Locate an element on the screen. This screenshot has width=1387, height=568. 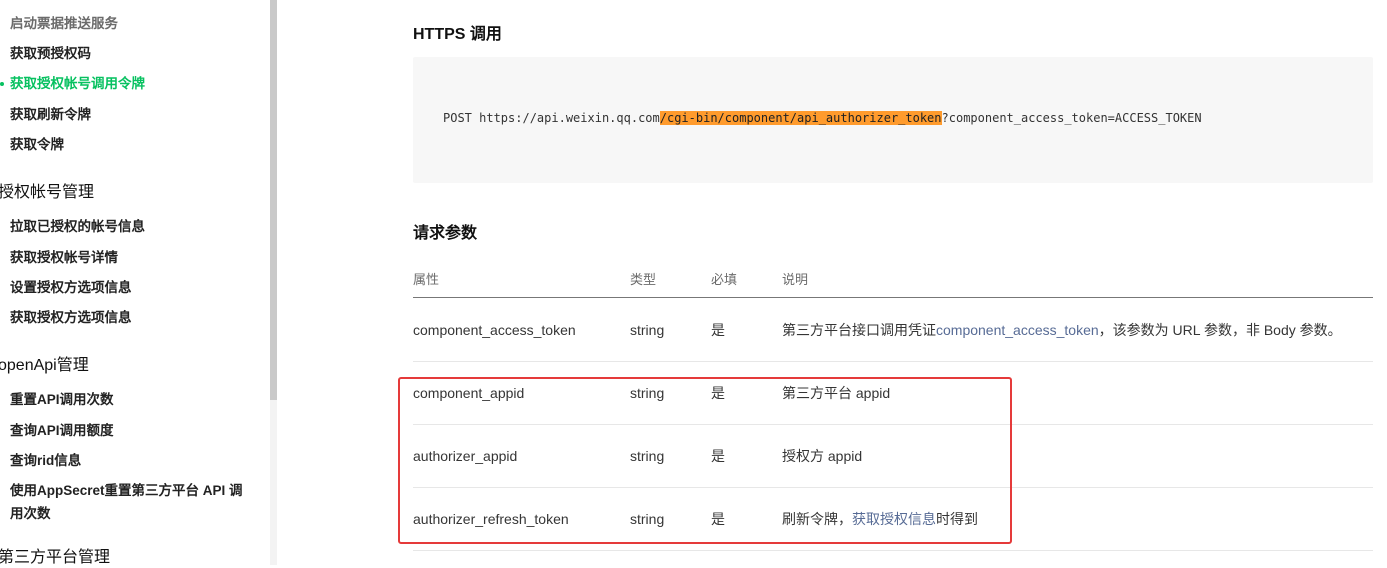
url-query: ?component_access_token=ACCESS_TOKEN is located at coordinates (1071, 118).